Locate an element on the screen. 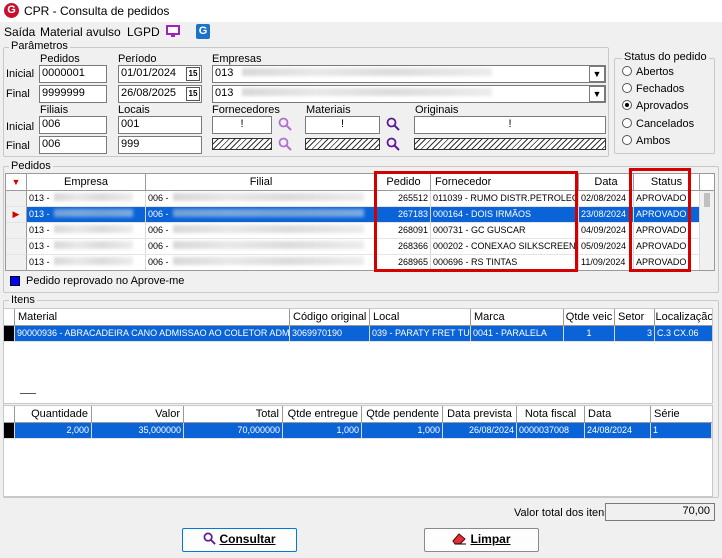 Image resolution: width=722 pixels, height=558 pixels. fornecedores-inicial-field: ! is located at coordinates (242, 125).